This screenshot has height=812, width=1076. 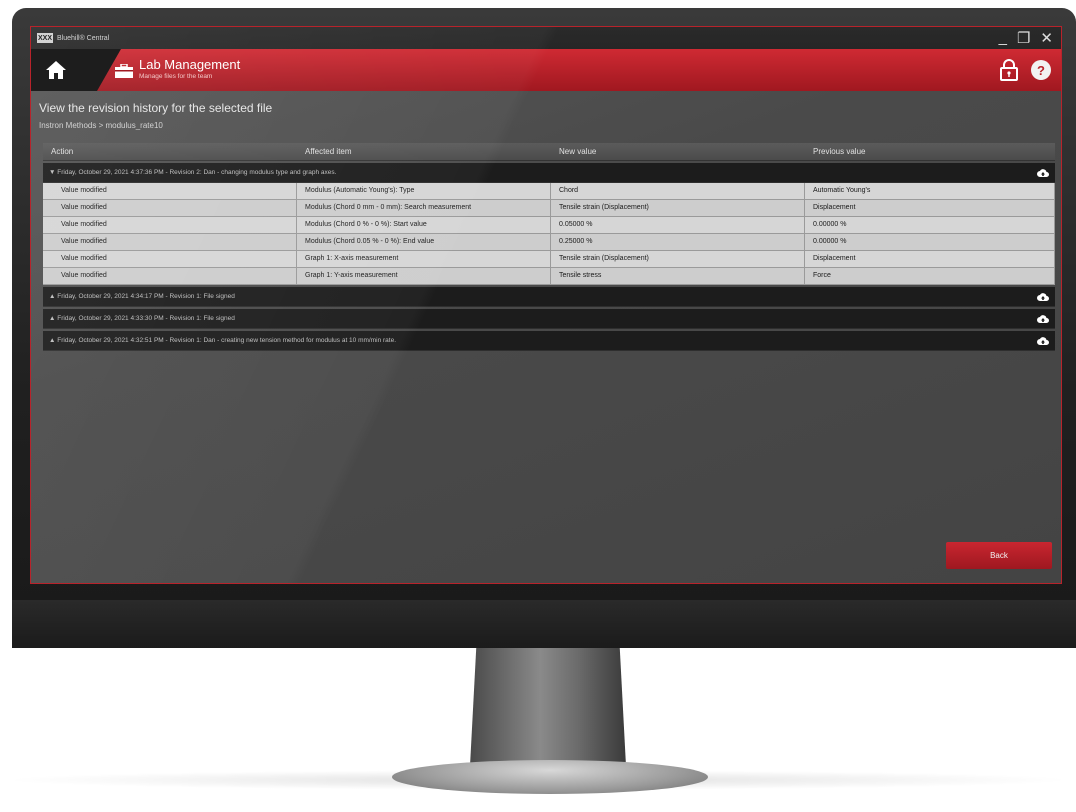 What do you see at coordinates (930, 191) in the screenshot?
I see `cell-previous-value: Automatic Young's` at bounding box center [930, 191].